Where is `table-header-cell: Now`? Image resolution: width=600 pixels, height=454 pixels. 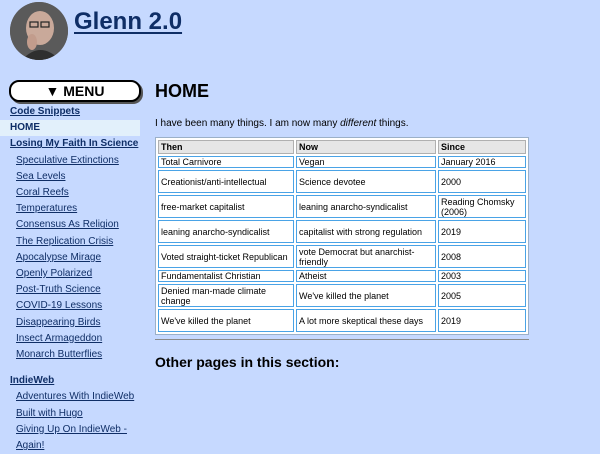 table-header-cell: Now is located at coordinates (366, 147).